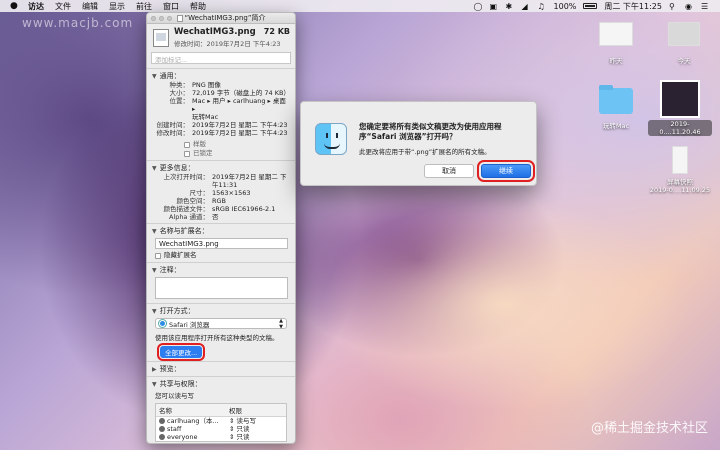  What do you see at coordinates (331, 139) in the screenshot?
I see `finder-icon` at bounding box center [331, 139].